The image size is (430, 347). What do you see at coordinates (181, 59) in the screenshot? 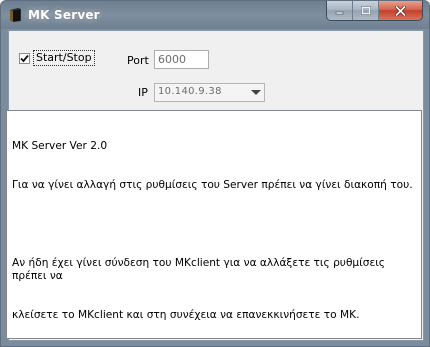
I see `port-input: 6000` at bounding box center [181, 59].